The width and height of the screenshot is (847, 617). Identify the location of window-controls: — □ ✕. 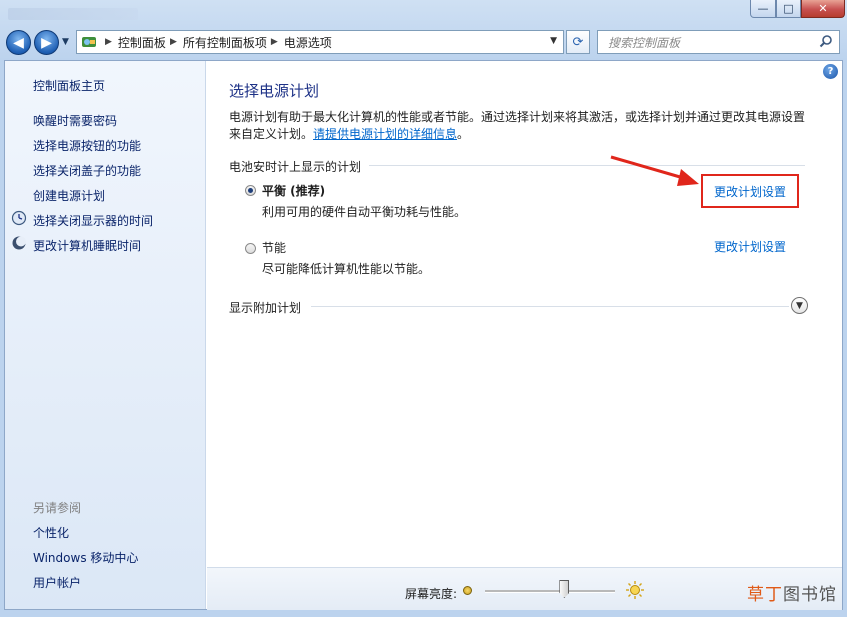
(797, 9).